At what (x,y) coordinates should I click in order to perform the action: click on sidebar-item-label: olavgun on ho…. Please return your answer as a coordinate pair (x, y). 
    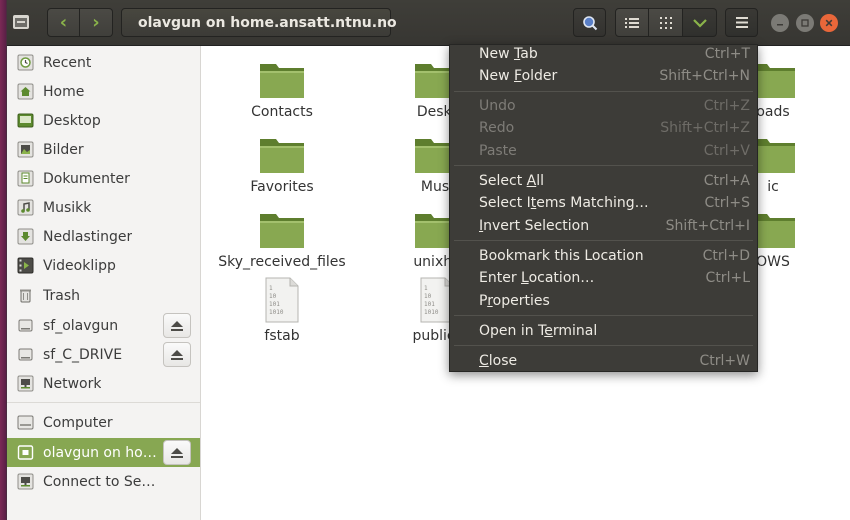
    Looking at the image, I should click on (100, 452).